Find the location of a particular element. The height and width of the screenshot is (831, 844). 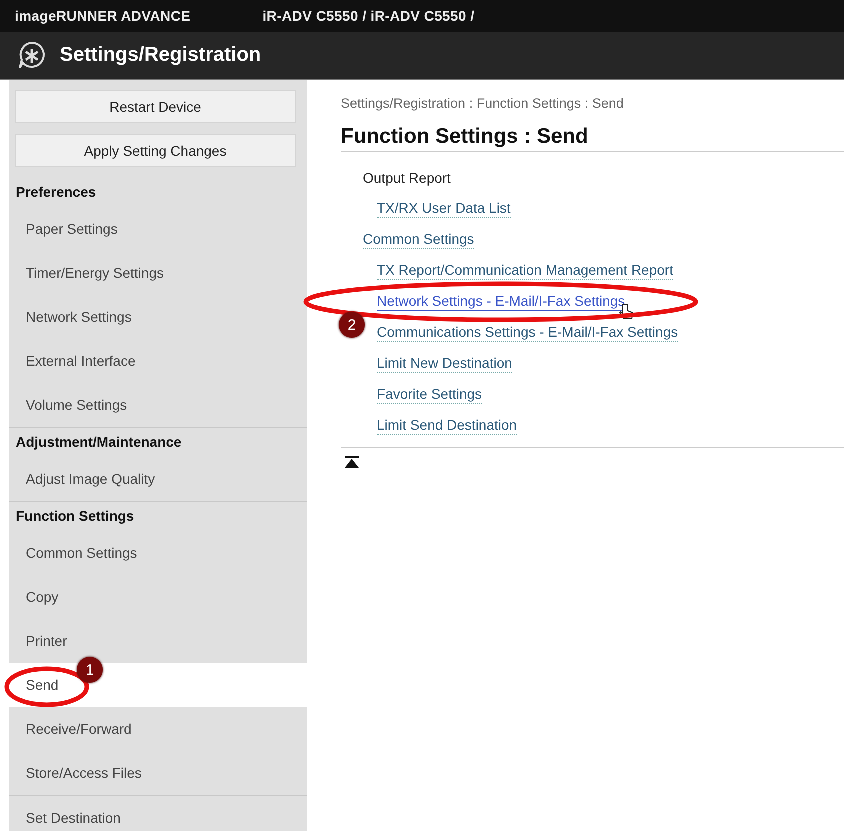

sidebar-item: Common Settings is located at coordinates (158, 553).